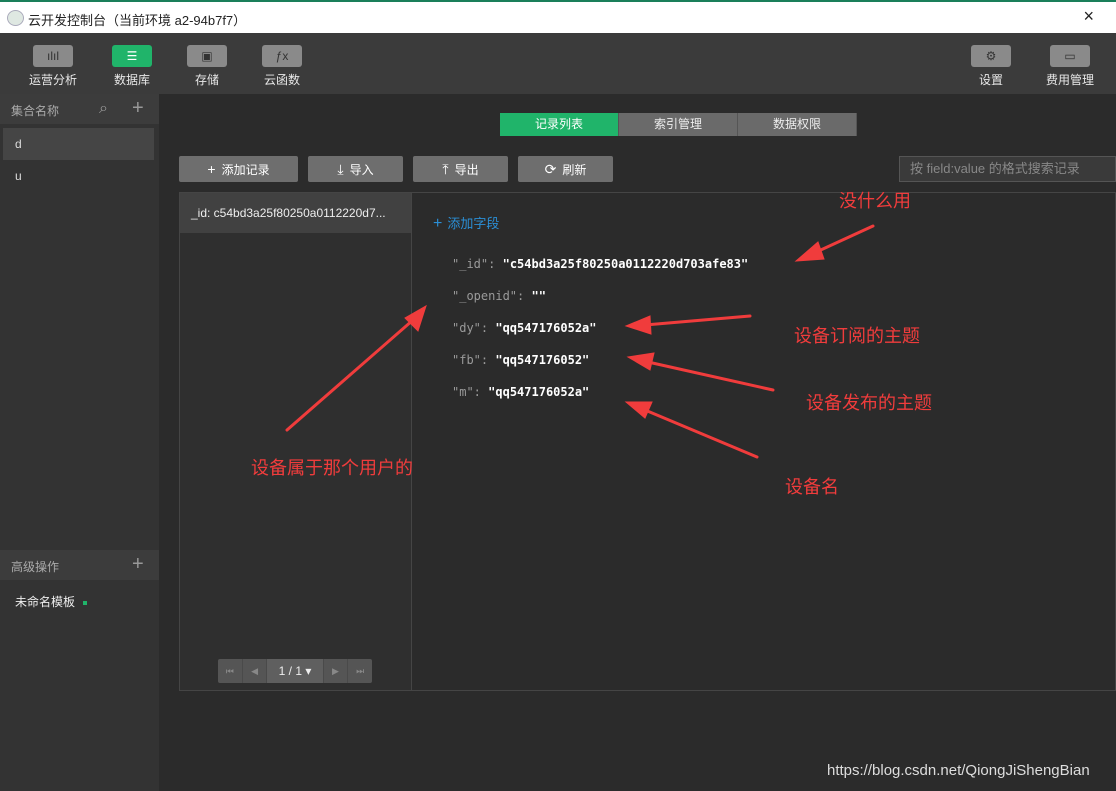 This screenshot has width=1116, height=791. What do you see at coordinates (332, 468) in the screenshot?
I see `annotation-owner: 设备属于那个用户的` at bounding box center [332, 468].